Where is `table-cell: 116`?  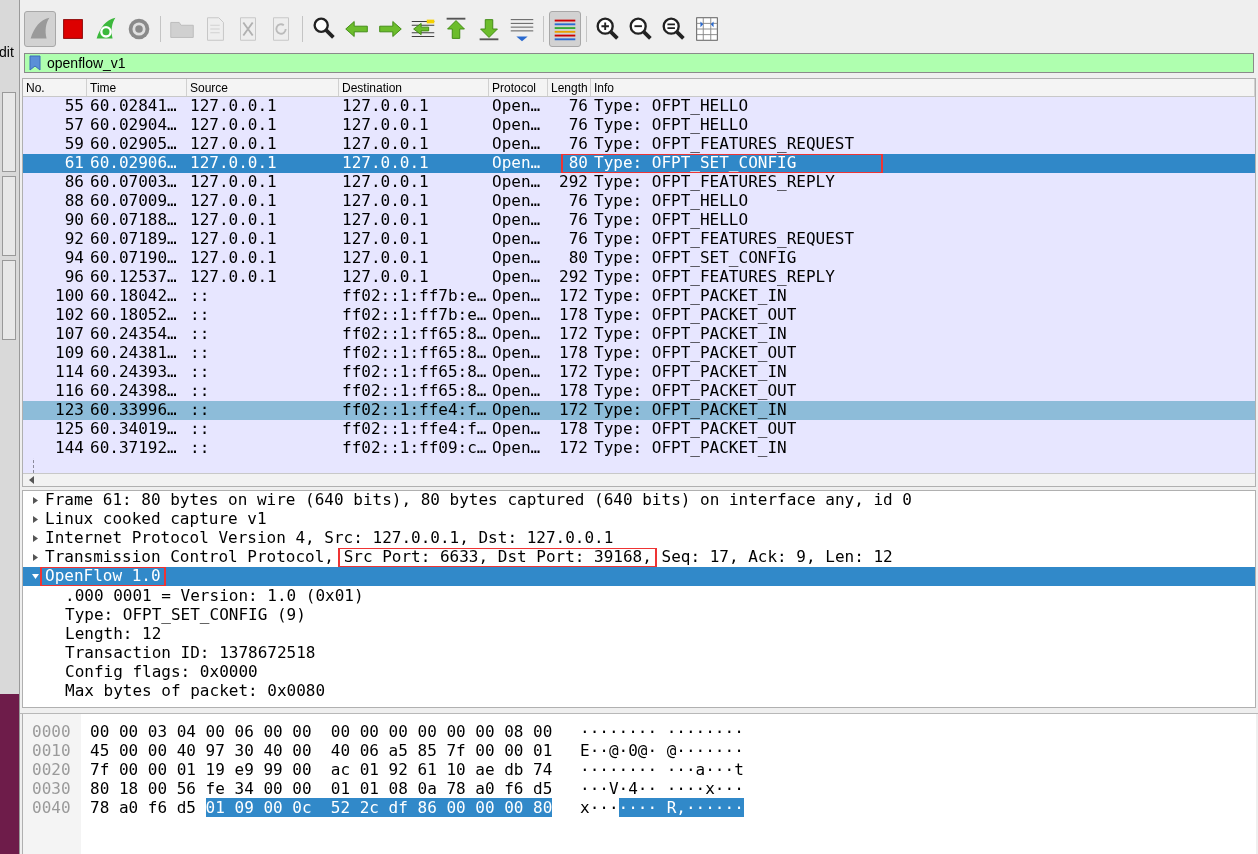
table-cell: 116 is located at coordinates (69, 390).